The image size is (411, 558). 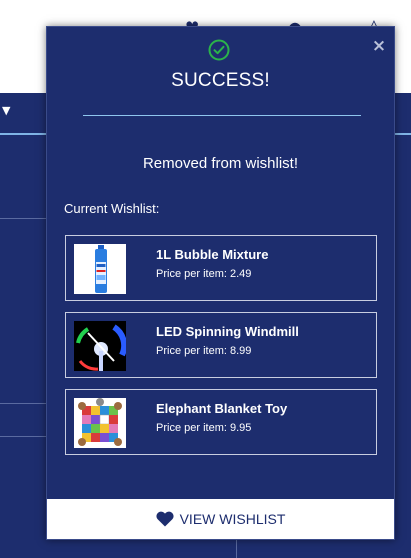 I want to click on product-image-bubble-mixture, so click(x=100, y=269).